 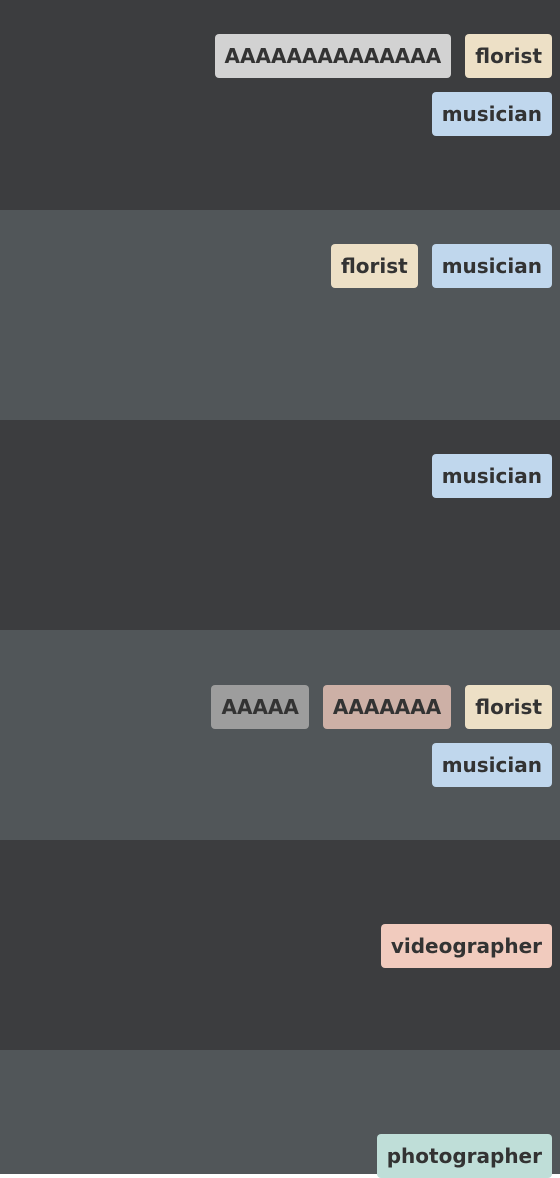 What do you see at coordinates (466, 946) in the screenshot?
I see `tag-videographer: videographer` at bounding box center [466, 946].